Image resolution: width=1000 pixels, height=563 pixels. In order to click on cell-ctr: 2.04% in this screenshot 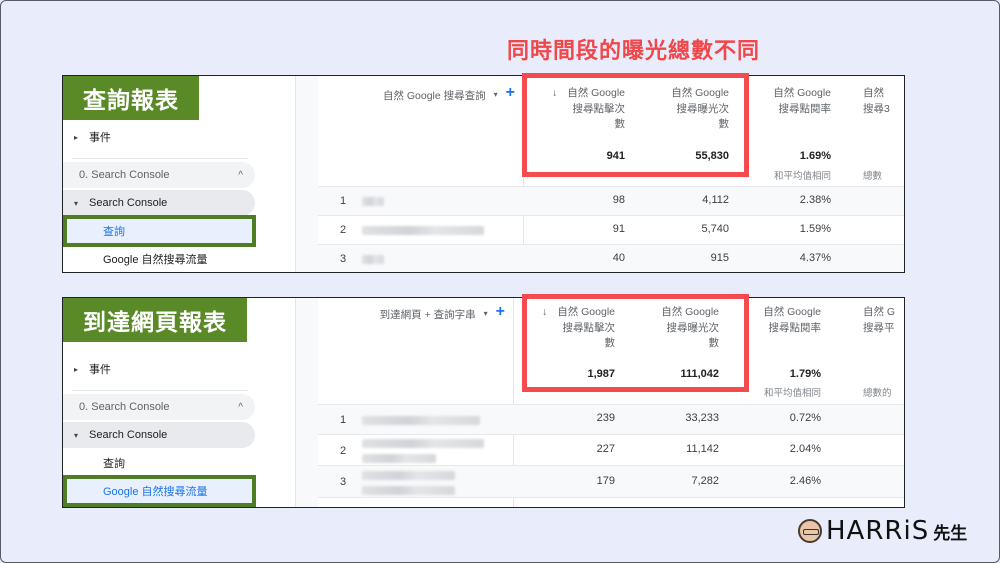, I will do `click(805, 449)`.